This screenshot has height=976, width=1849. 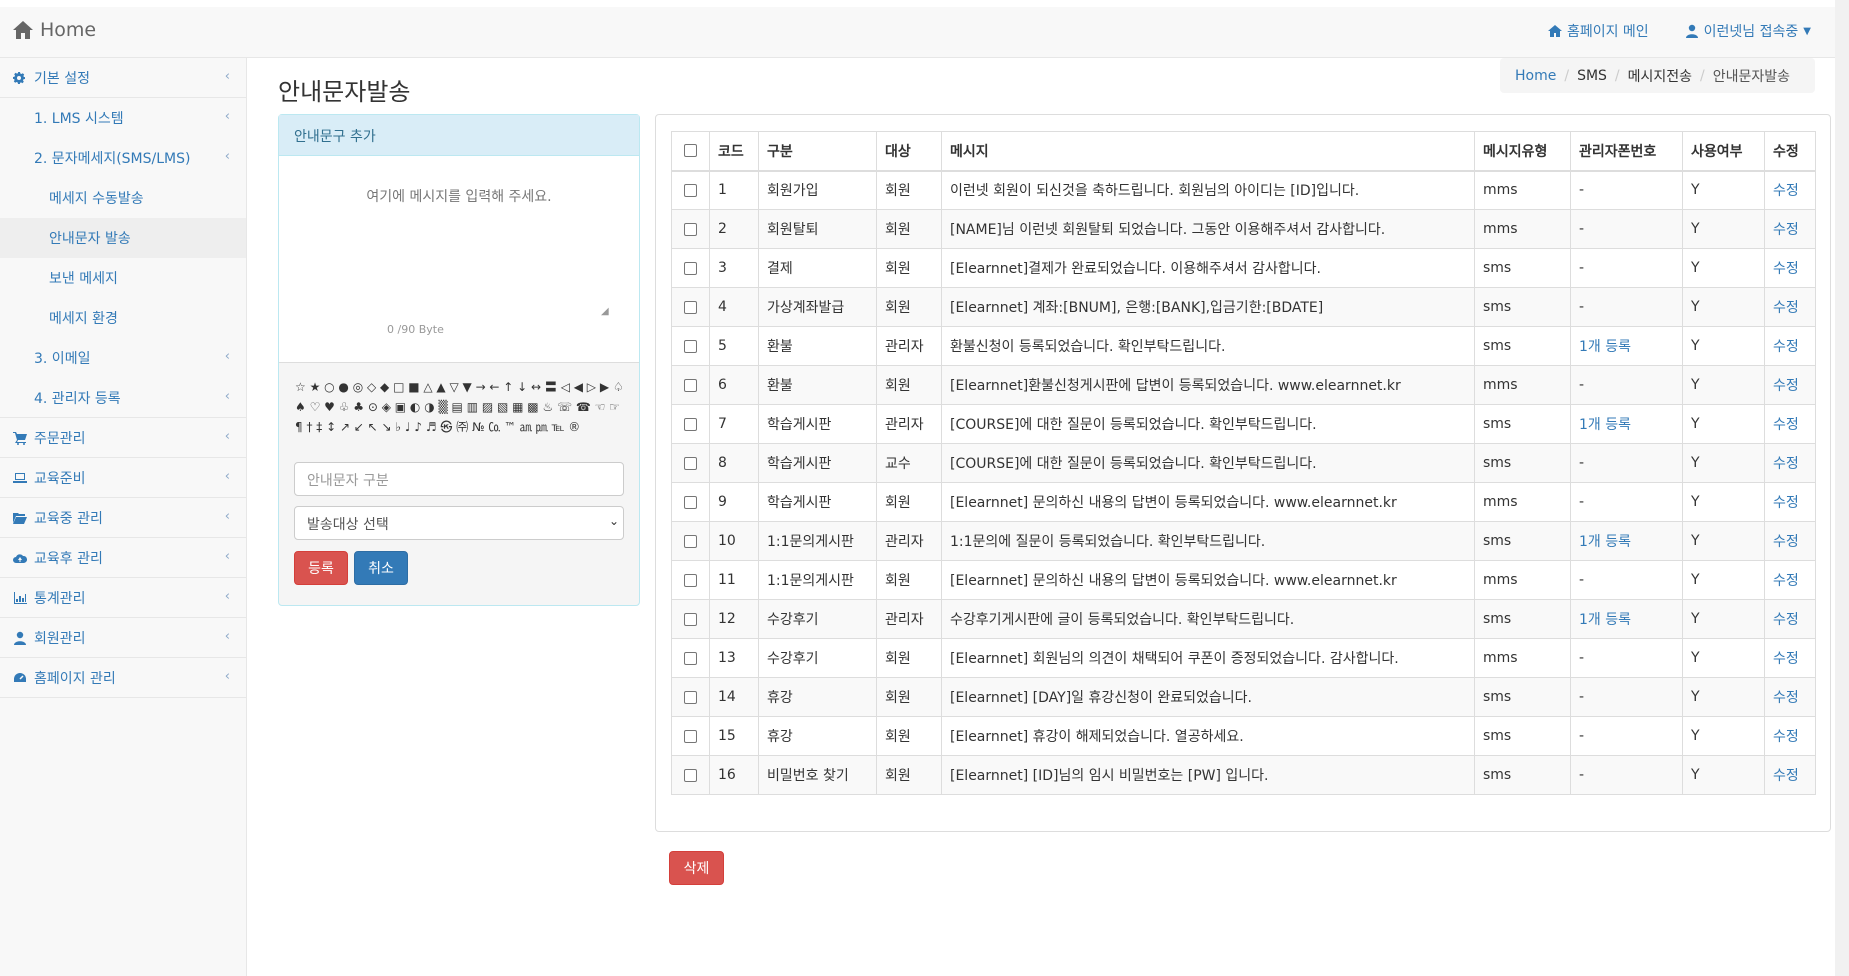 I want to click on sidebar-item: 안내문자 발송, so click(x=123, y=238).